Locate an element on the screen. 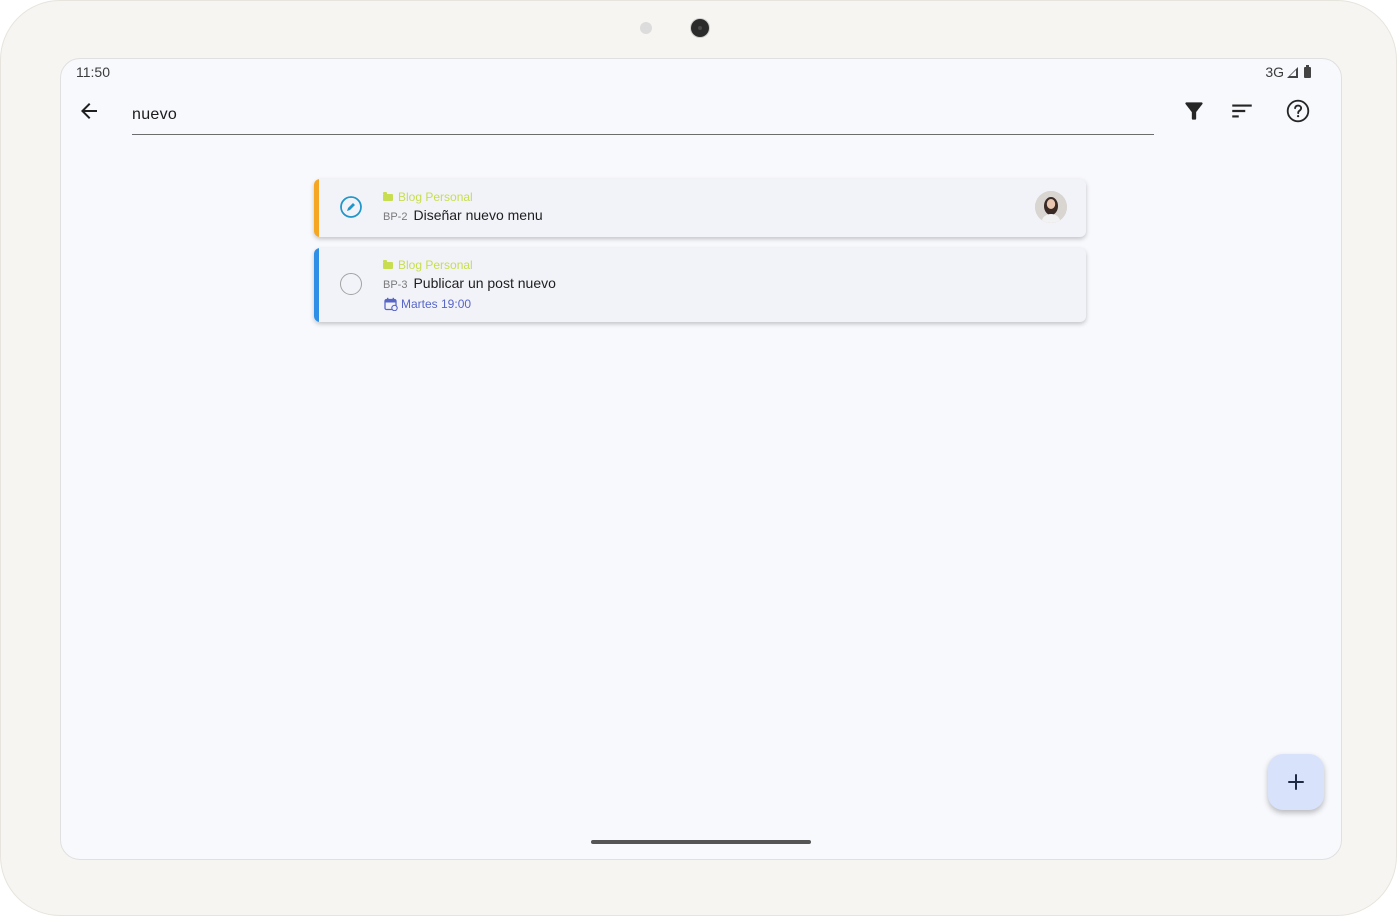  task-check-icon is located at coordinates (351, 284).